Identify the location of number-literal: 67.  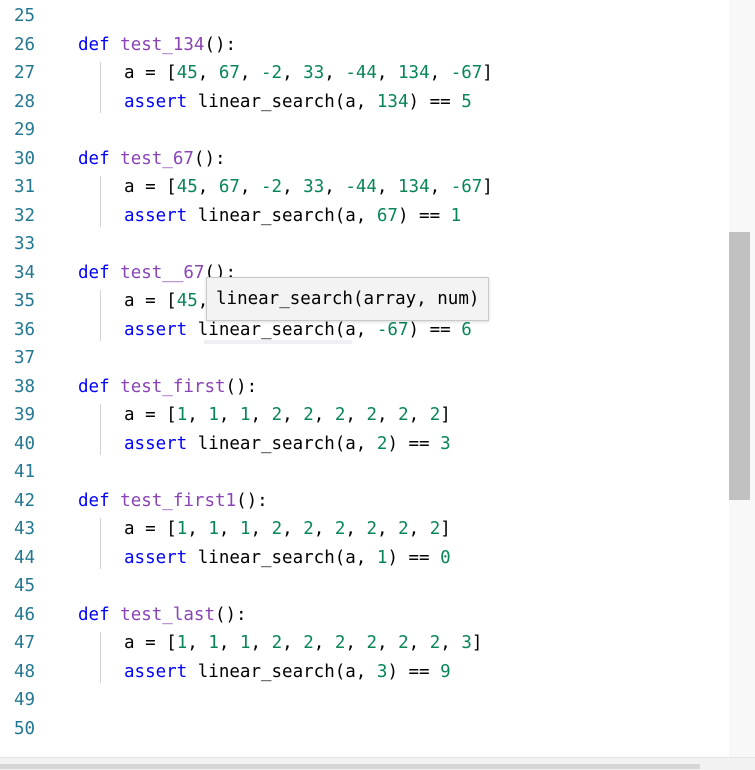
(387, 215).